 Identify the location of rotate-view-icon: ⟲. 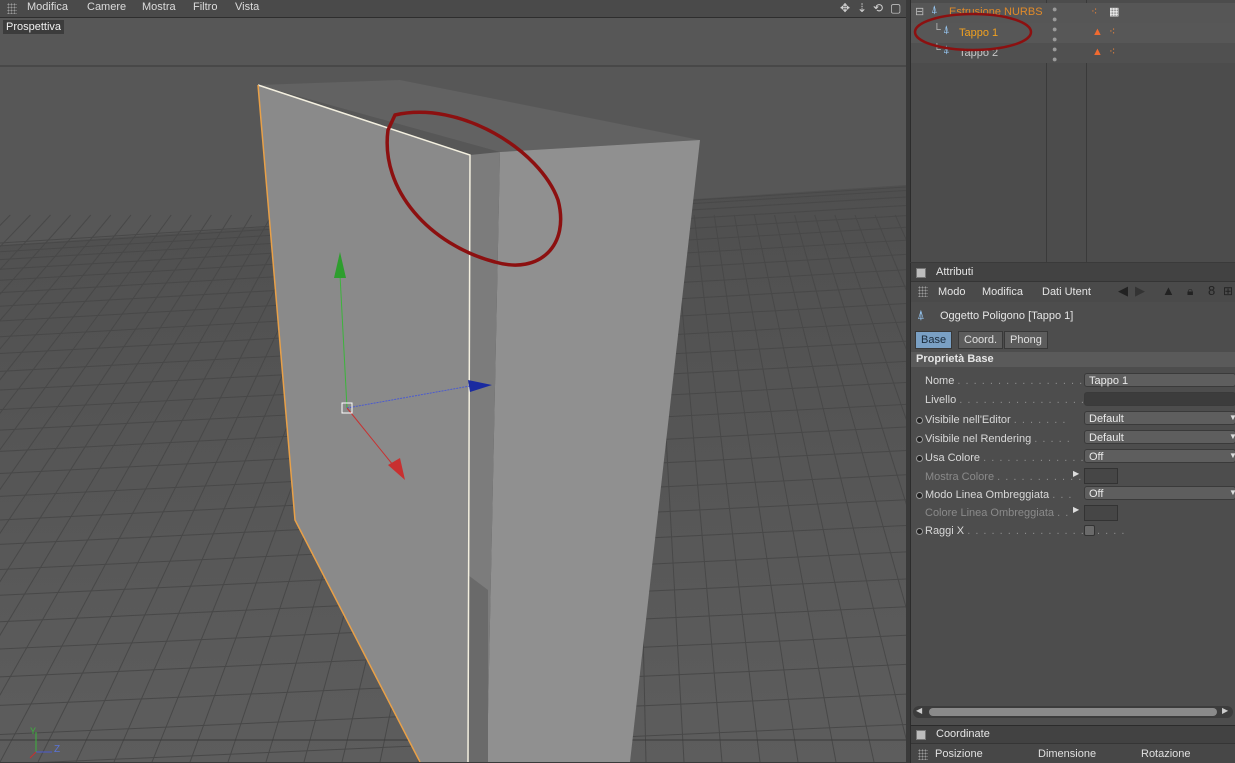
(878, 8).